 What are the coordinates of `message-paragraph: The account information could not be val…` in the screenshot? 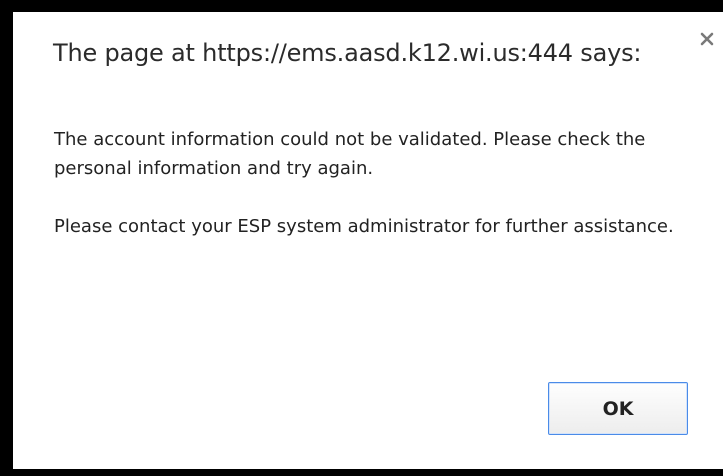 It's located at (350, 154).